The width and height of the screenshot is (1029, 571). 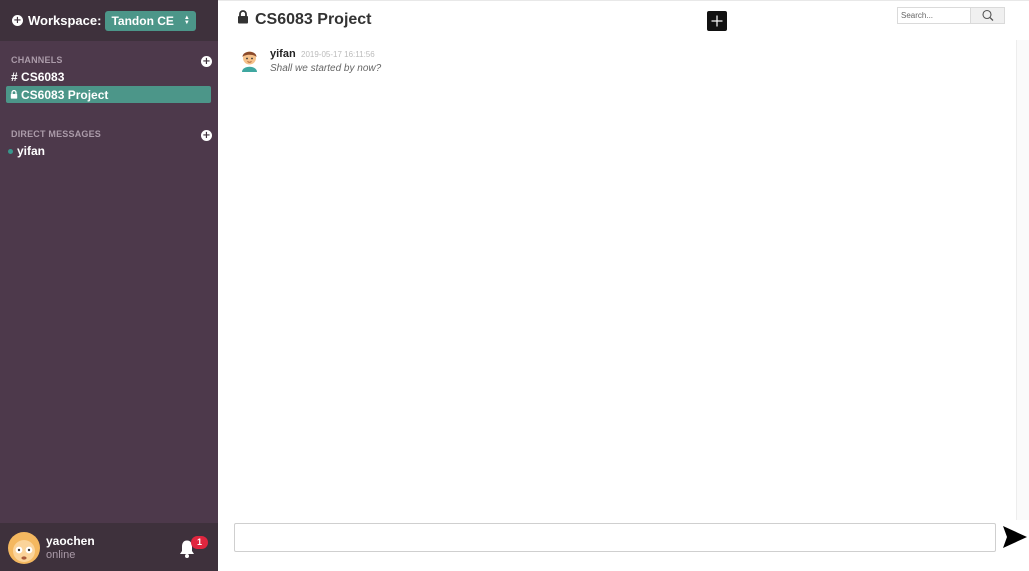 I want to click on search-button, so click(x=987, y=15).